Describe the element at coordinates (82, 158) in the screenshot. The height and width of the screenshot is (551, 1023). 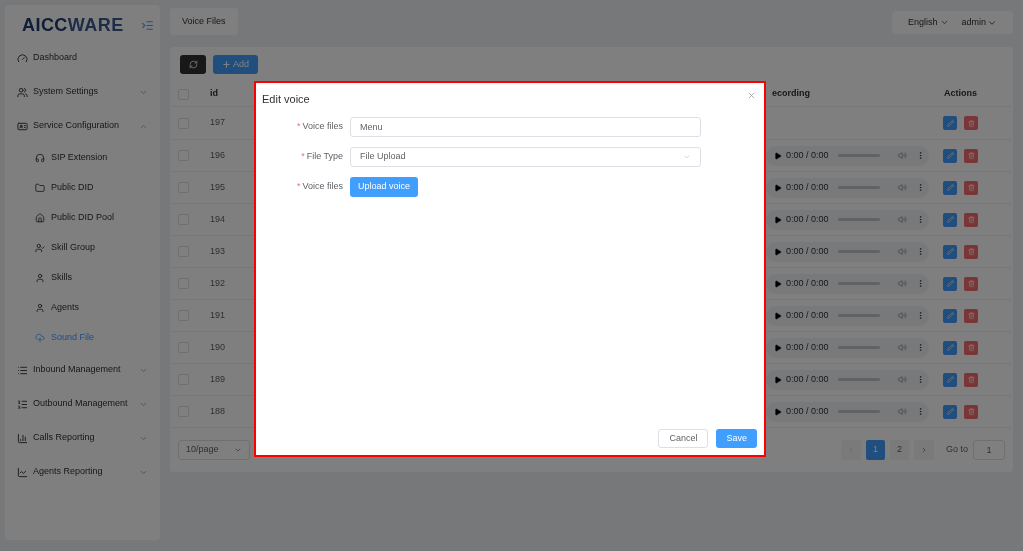
I see `sidebar-subitem: SIP Extension` at that location.